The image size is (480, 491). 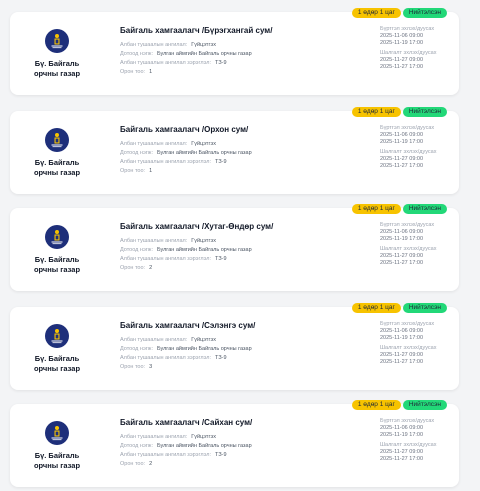 What do you see at coordinates (186, 422) in the screenshot?
I see `job-title: Байгаль хамгаалагч /Сайхан сум/` at bounding box center [186, 422].